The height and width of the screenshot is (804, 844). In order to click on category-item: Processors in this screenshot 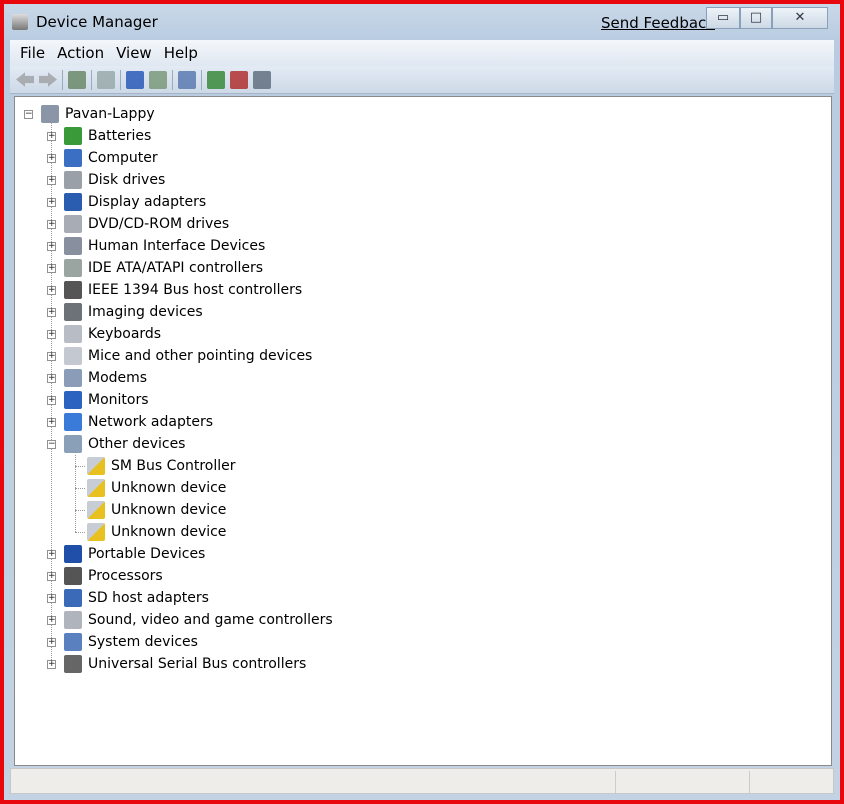, I will do `click(113, 576)`.